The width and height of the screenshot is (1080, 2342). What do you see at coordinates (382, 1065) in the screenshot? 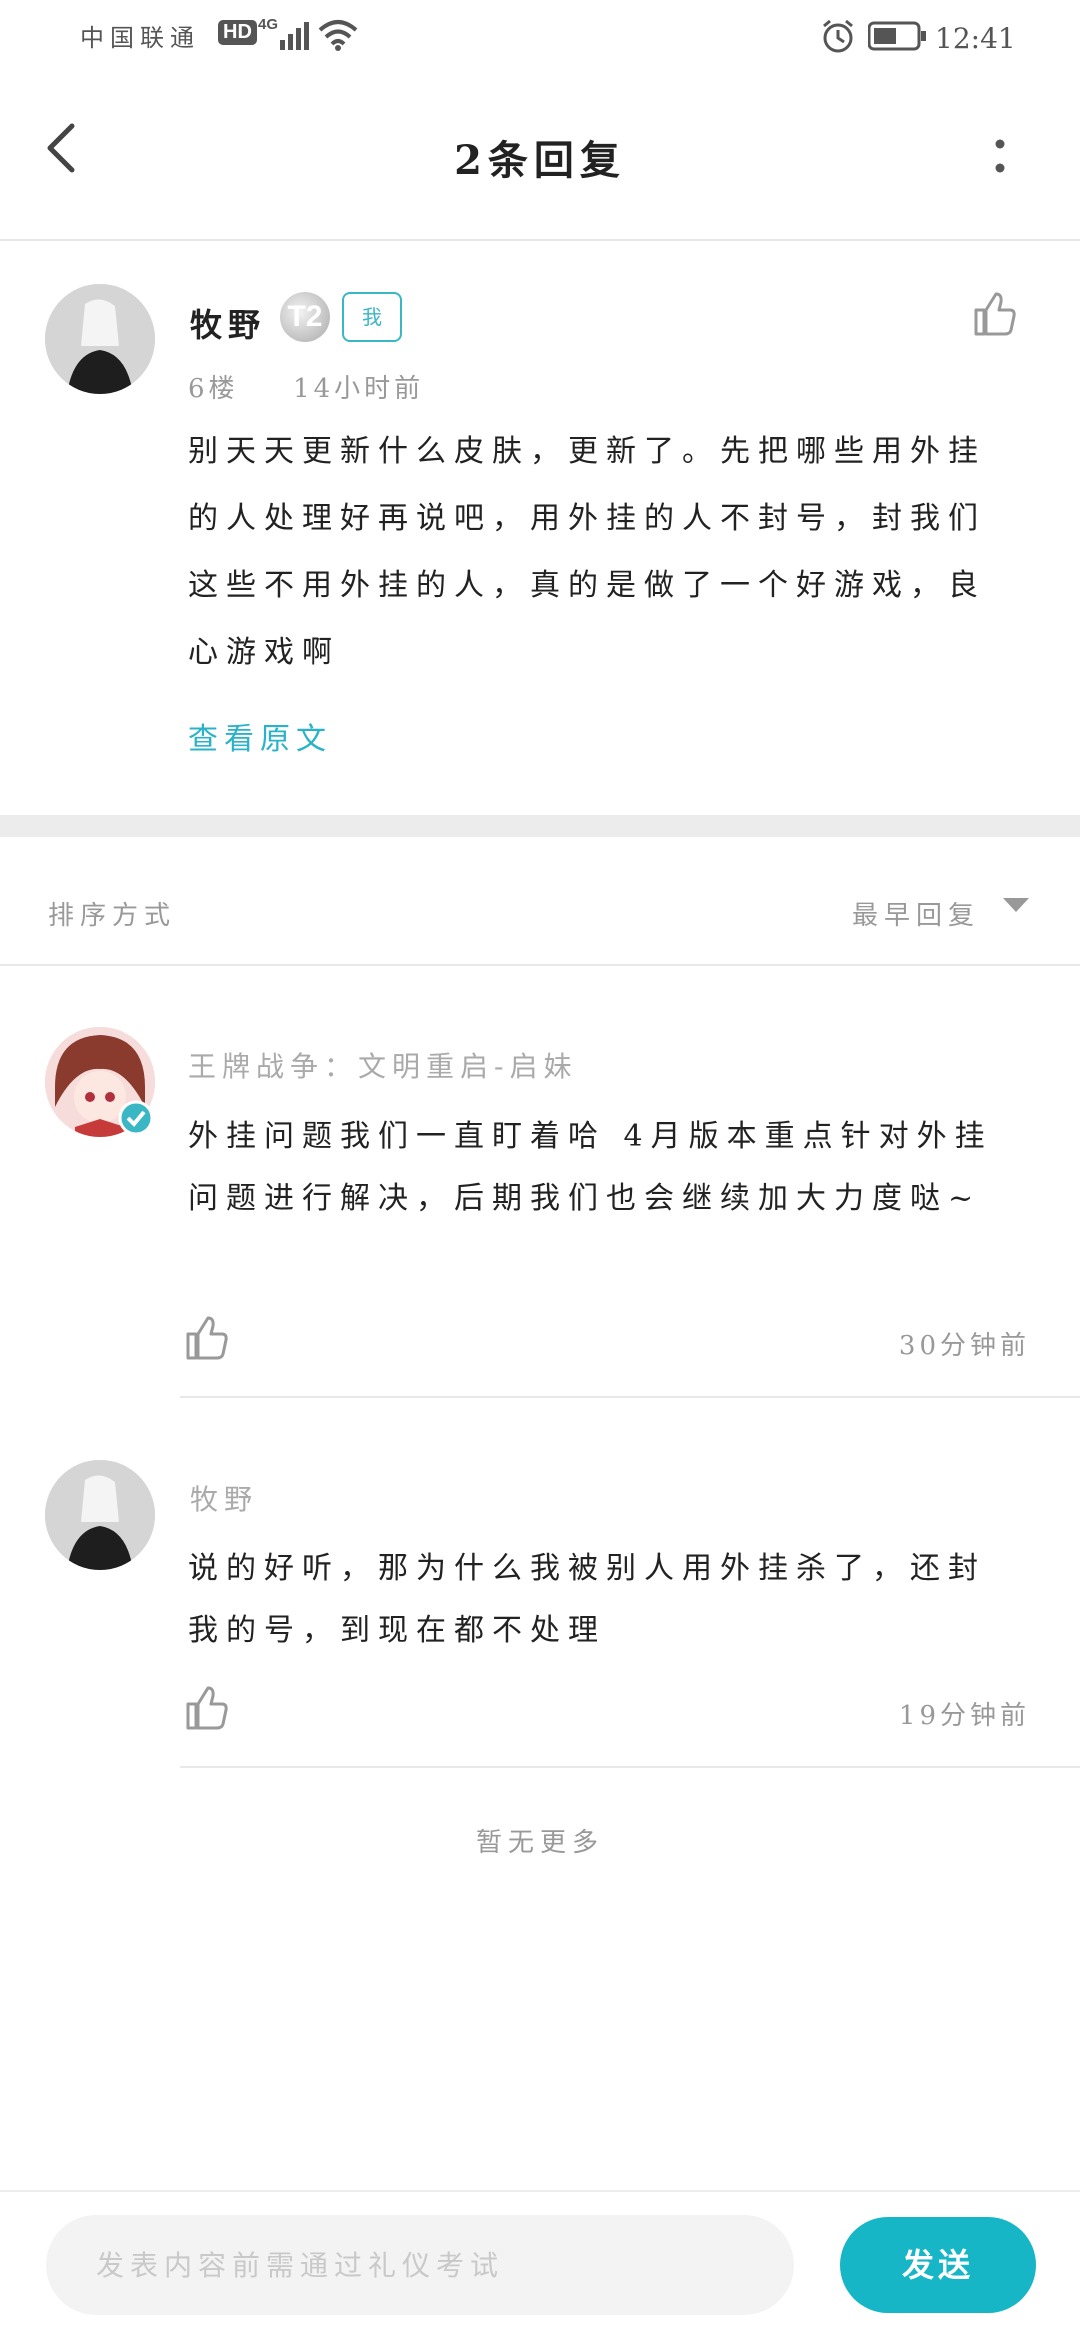
I see `reply-author-name: 王牌战争：文明重启-启妹` at bounding box center [382, 1065].